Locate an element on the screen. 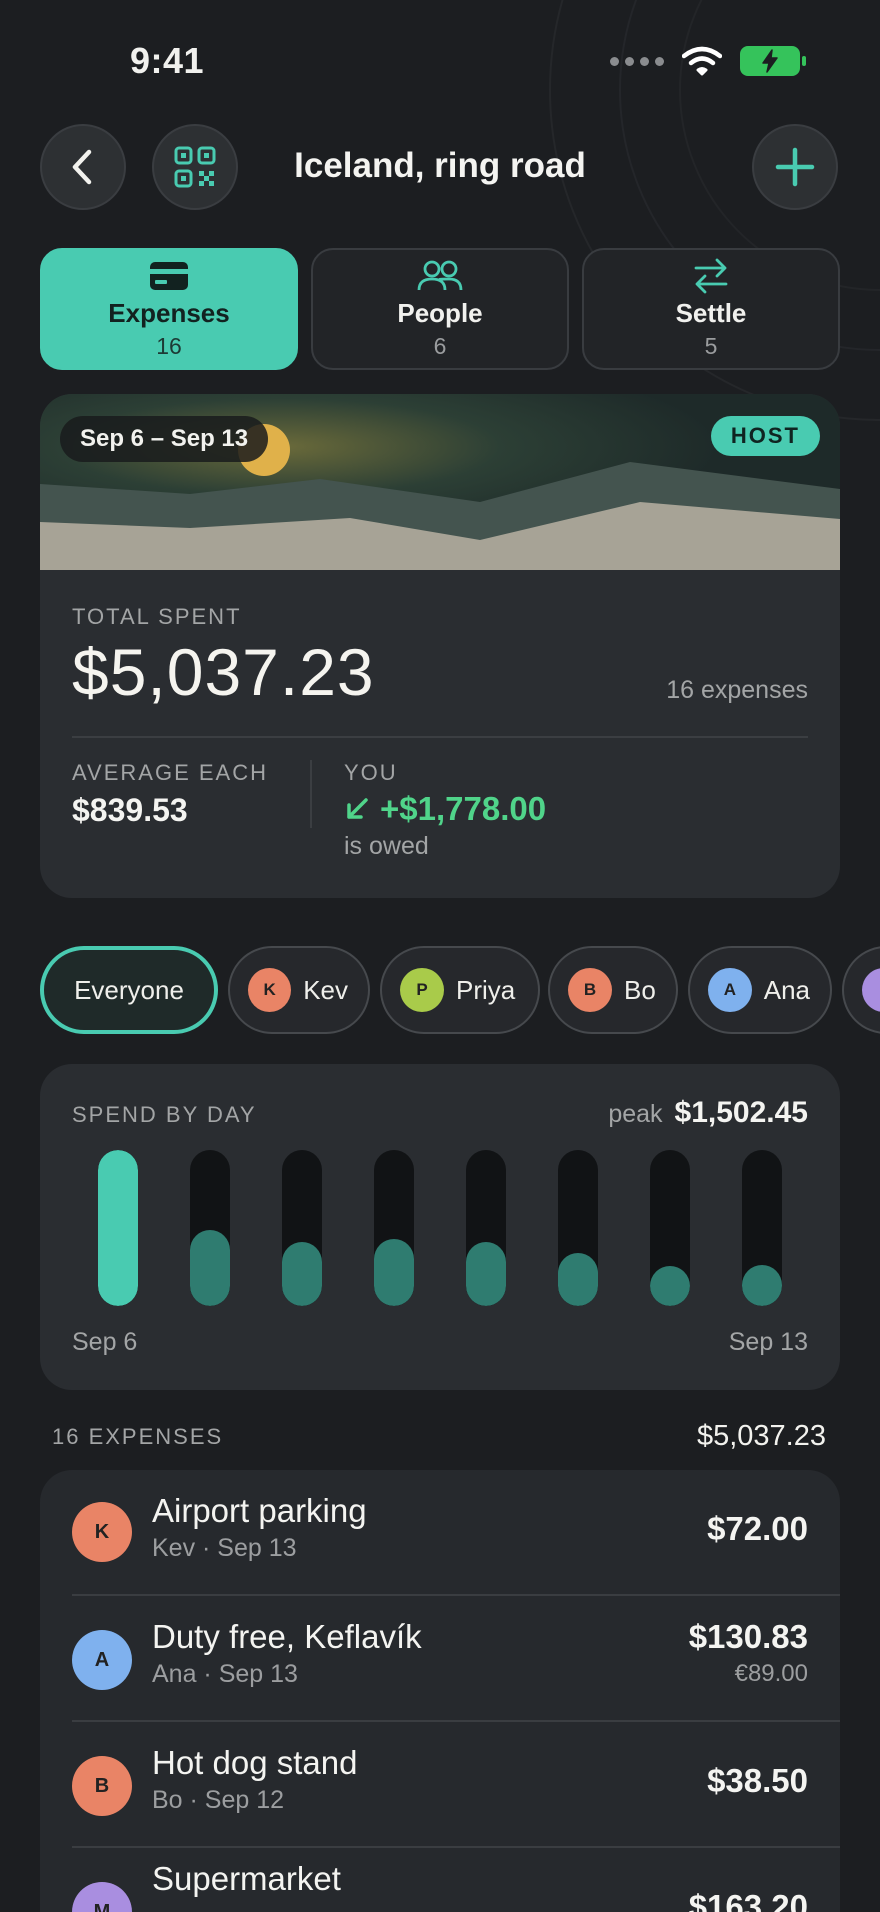 The height and width of the screenshot is (1912, 880). expense-title: Airport parking is located at coordinates (259, 1510).